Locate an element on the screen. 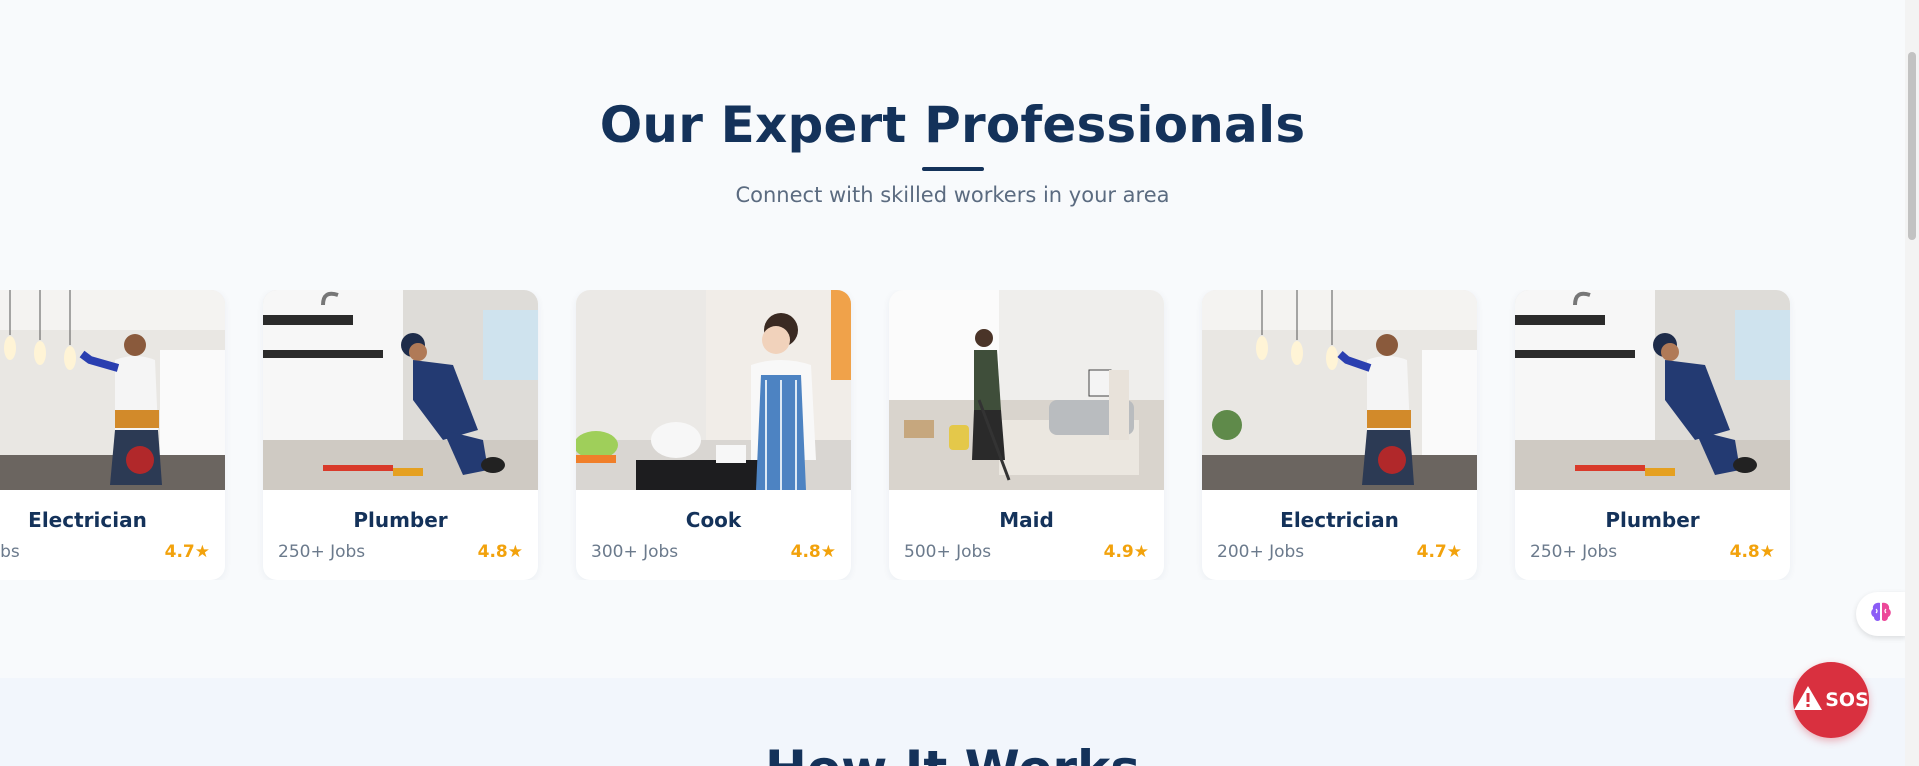 Image resolution: width=1919 pixels, height=766 pixels. sos-button: SOS is located at coordinates (1831, 700).